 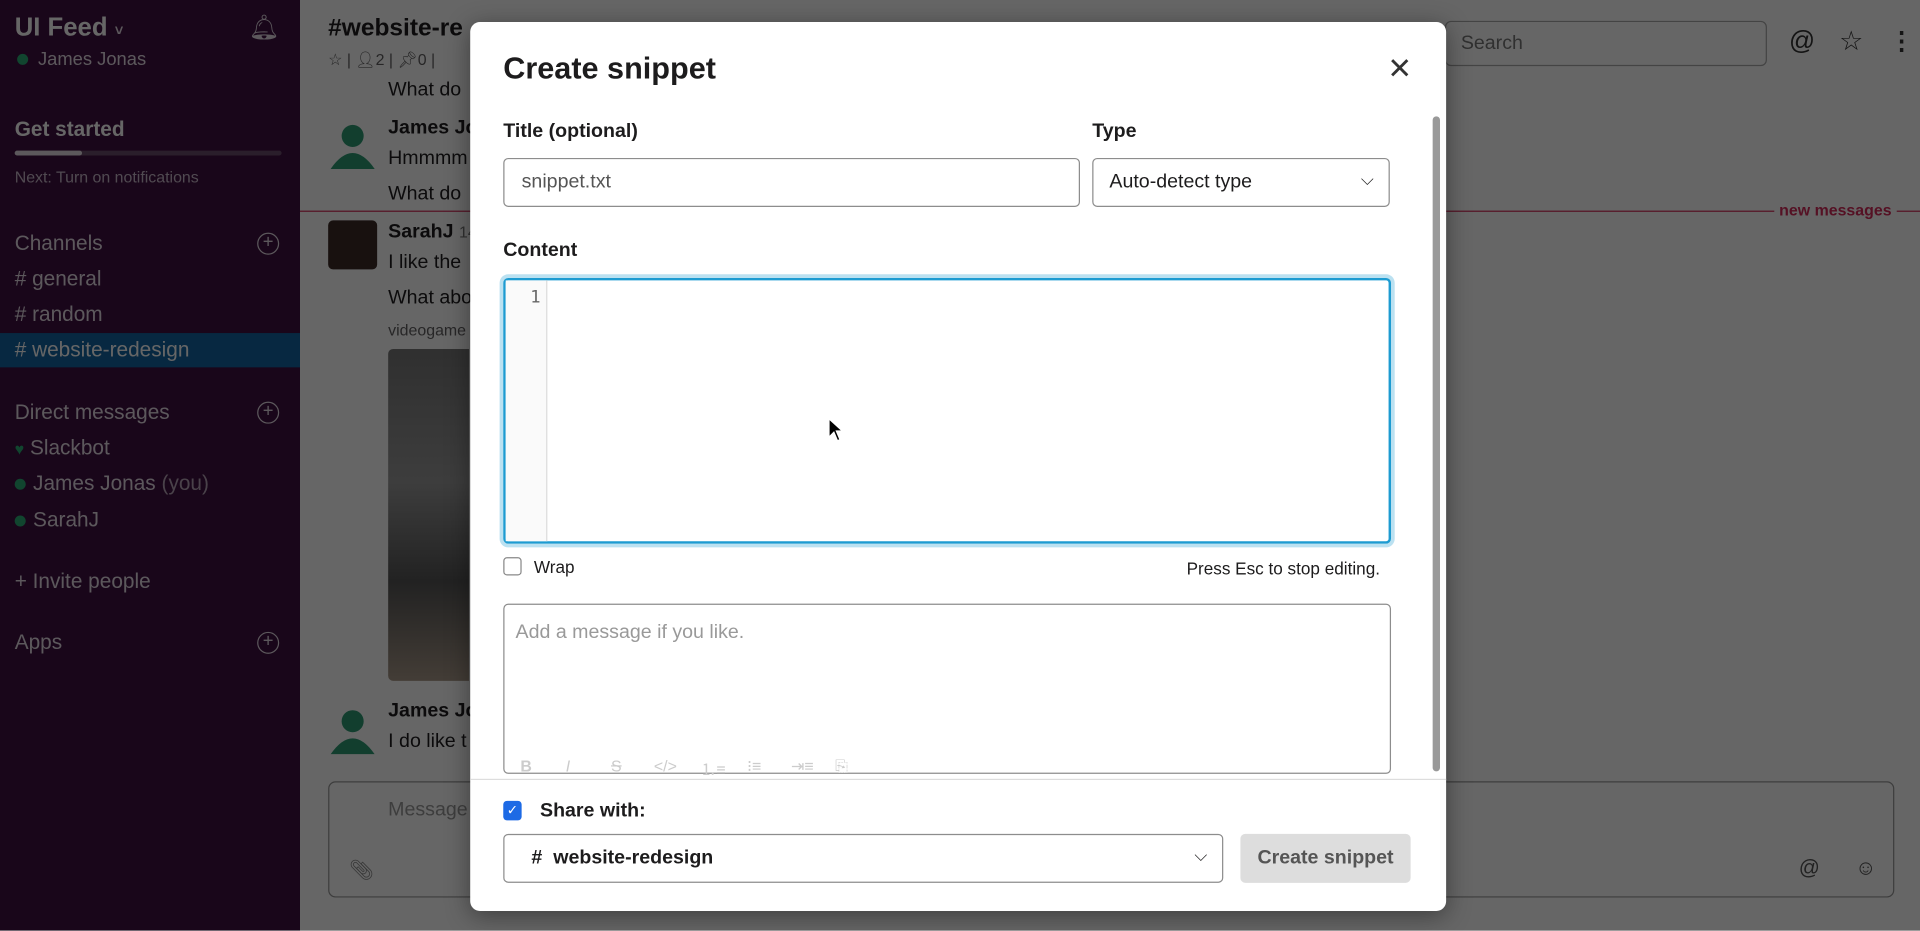 I want to click on type-label: Type, so click(x=1114, y=132).